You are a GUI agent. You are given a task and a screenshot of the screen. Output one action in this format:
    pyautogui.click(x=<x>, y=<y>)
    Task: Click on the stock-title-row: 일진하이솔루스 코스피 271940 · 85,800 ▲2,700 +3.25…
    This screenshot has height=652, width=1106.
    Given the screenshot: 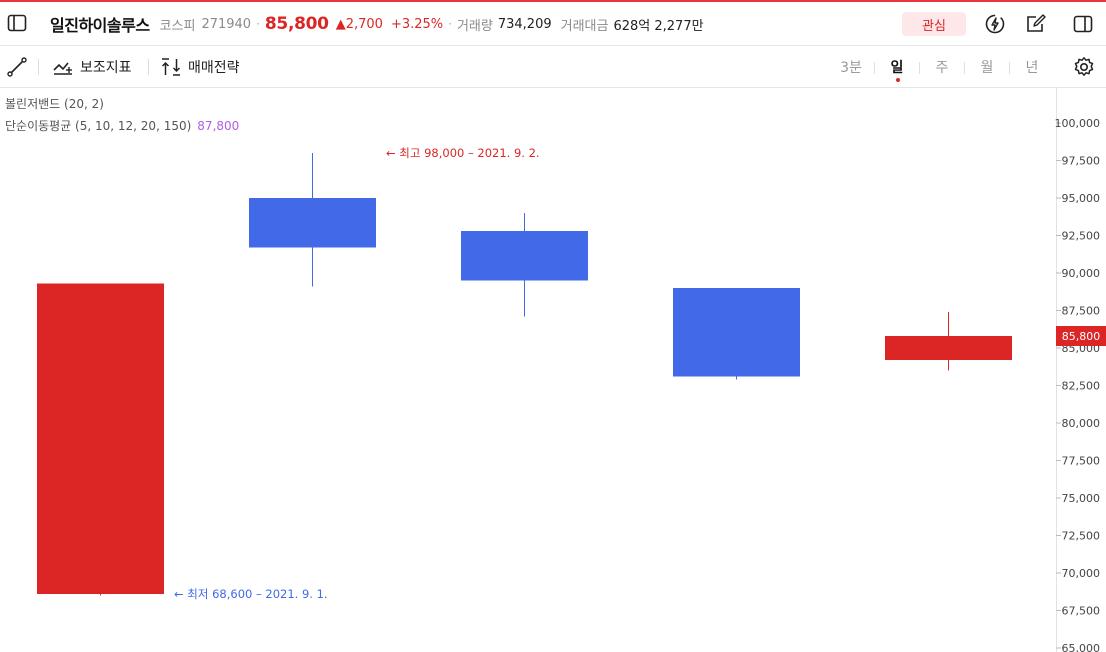 What is the action you would take?
    pyautogui.click(x=377, y=24)
    